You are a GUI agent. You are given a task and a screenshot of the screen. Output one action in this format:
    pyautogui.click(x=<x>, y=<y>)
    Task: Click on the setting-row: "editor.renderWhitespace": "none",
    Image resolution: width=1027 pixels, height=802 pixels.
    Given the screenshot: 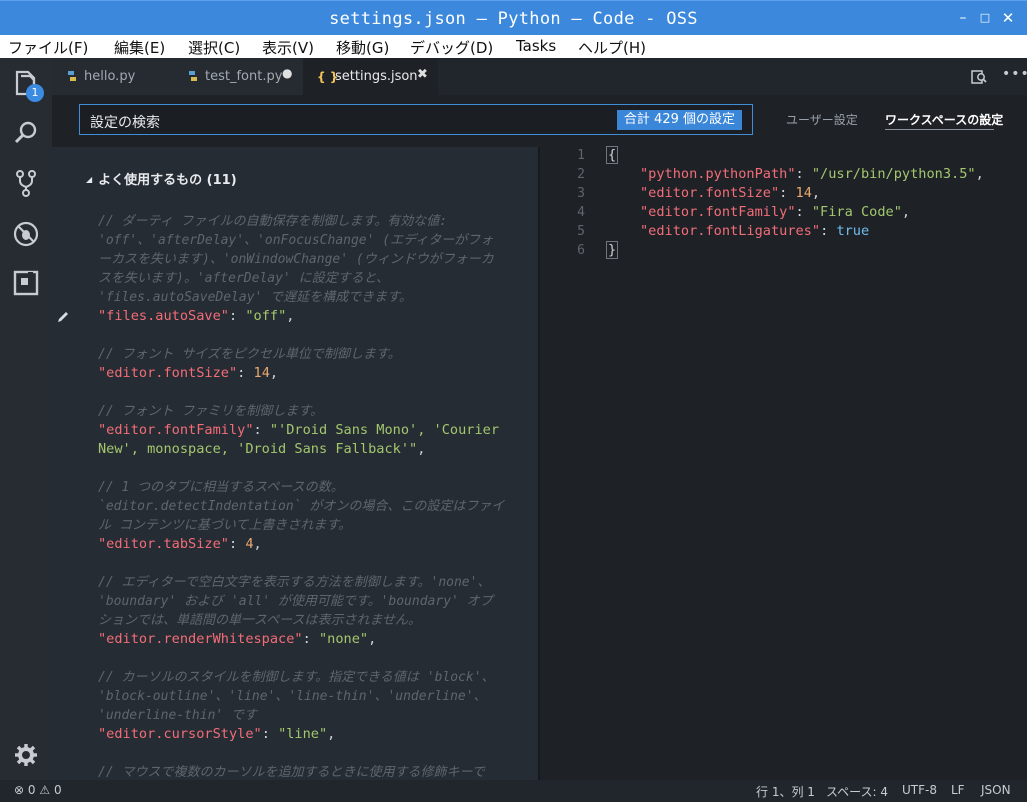 What is the action you would take?
    pyautogui.click(x=237, y=639)
    